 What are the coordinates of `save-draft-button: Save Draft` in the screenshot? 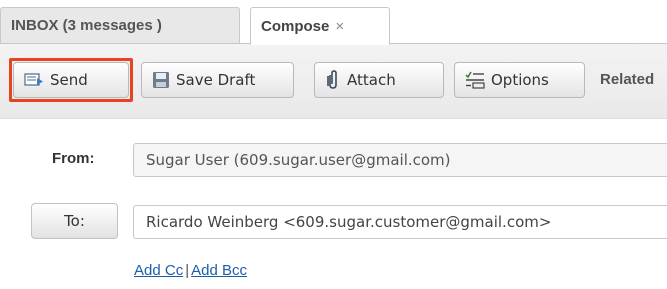 It's located at (217, 80).